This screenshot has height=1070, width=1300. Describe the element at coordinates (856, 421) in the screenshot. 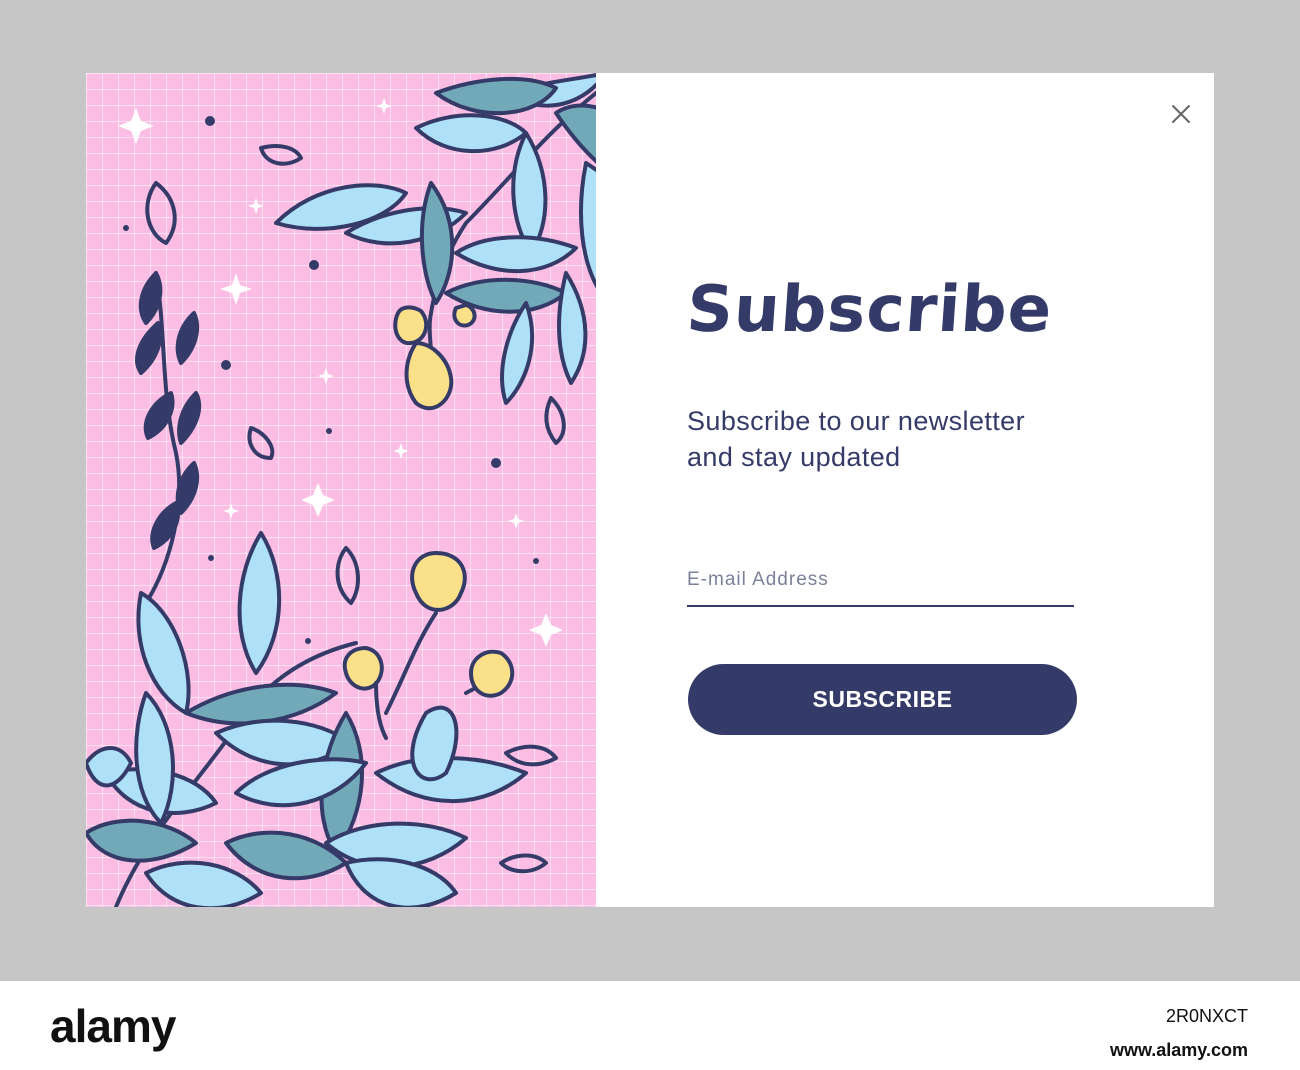

I see `subtitle-line-1: Subscribe to our newsletter` at that location.